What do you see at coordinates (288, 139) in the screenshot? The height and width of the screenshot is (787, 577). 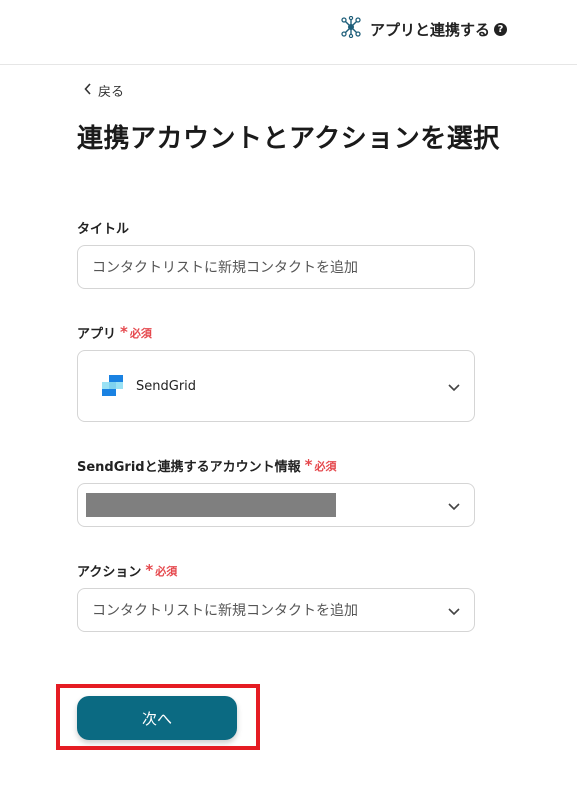 I see `page-title: 連携アカウントとアクションを選択` at bounding box center [288, 139].